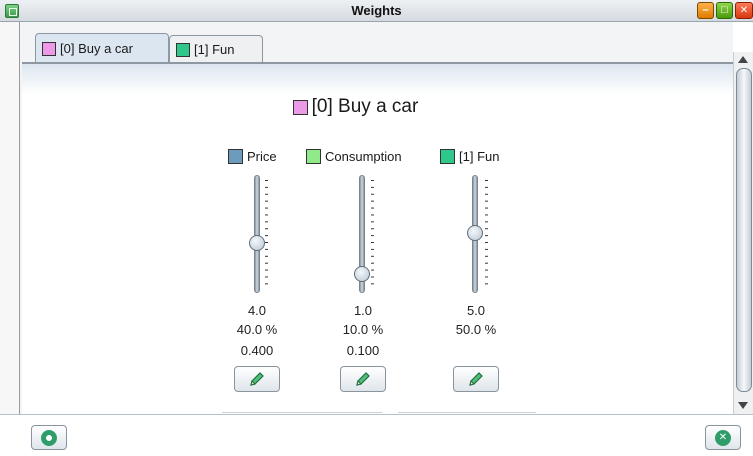  I want to click on price-value: 4.0, so click(257, 310).